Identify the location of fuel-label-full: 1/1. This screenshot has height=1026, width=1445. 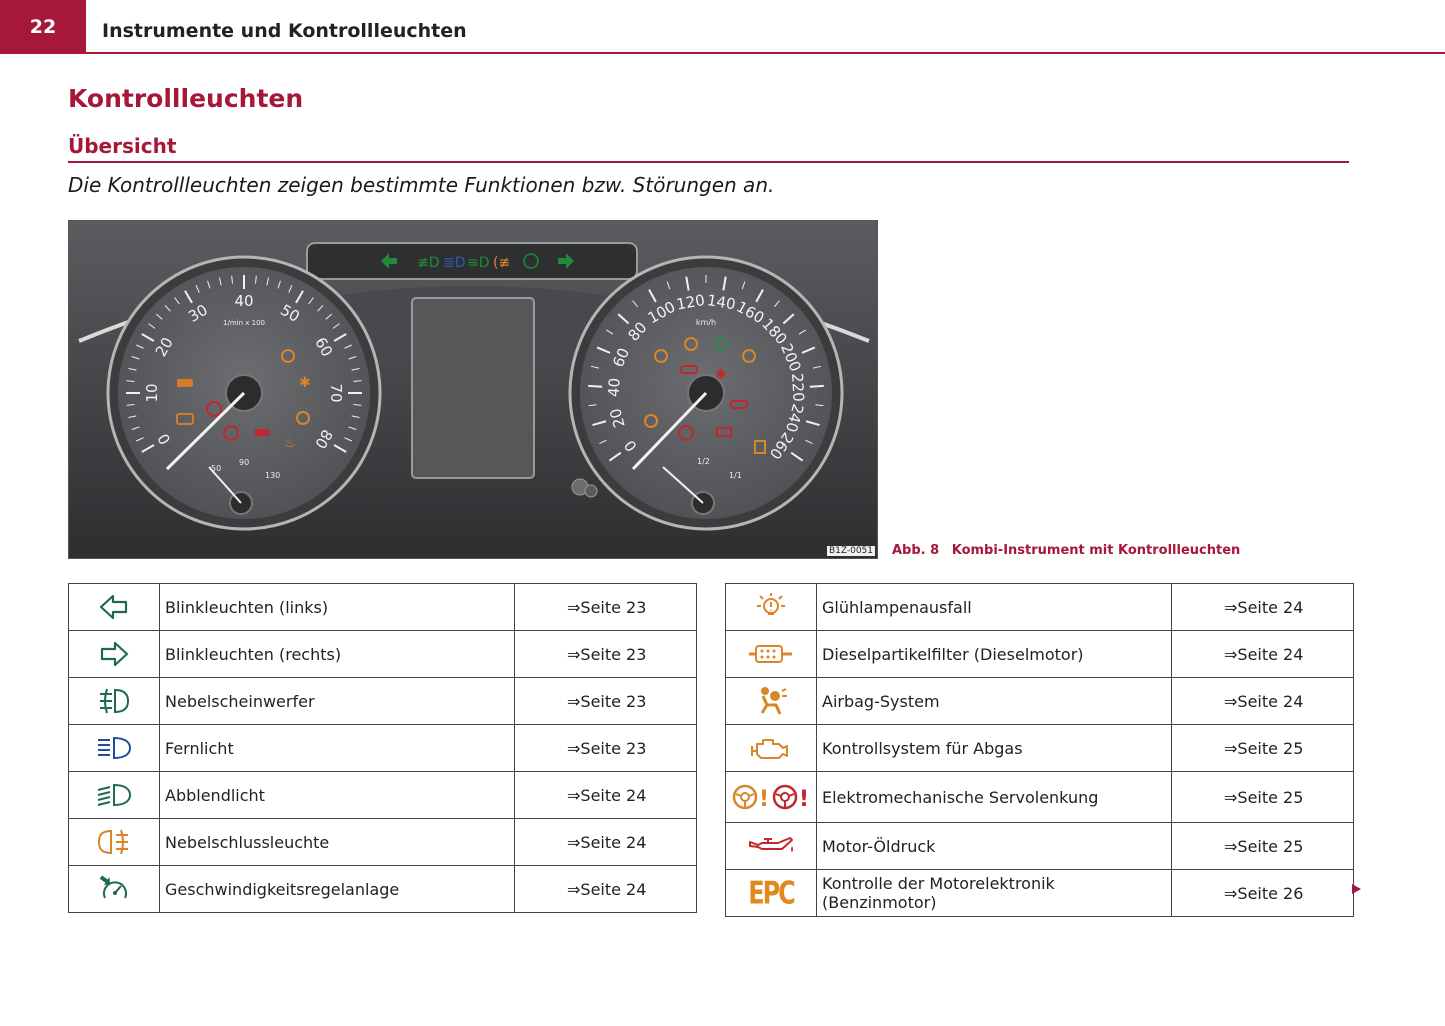
(735, 475).